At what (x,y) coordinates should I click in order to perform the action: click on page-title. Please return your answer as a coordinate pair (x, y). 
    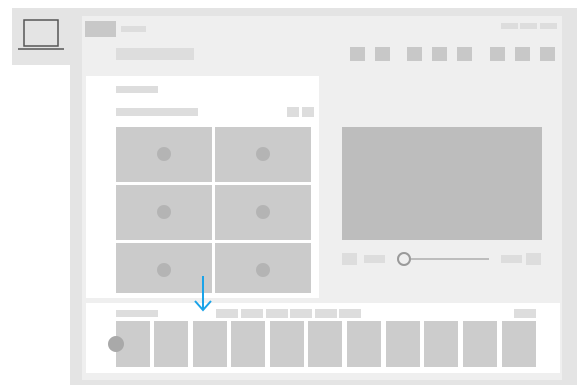
    Looking at the image, I should click on (155, 54).